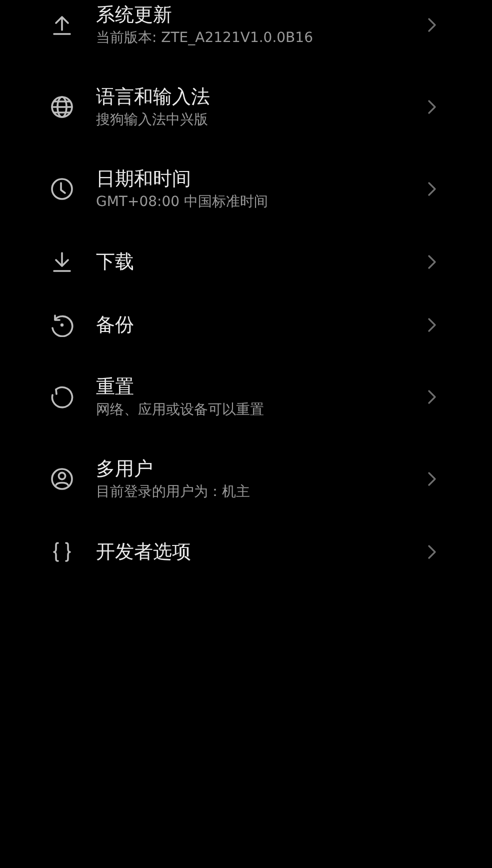 The image size is (492, 868). I want to click on item-title: 备份, so click(115, 325).